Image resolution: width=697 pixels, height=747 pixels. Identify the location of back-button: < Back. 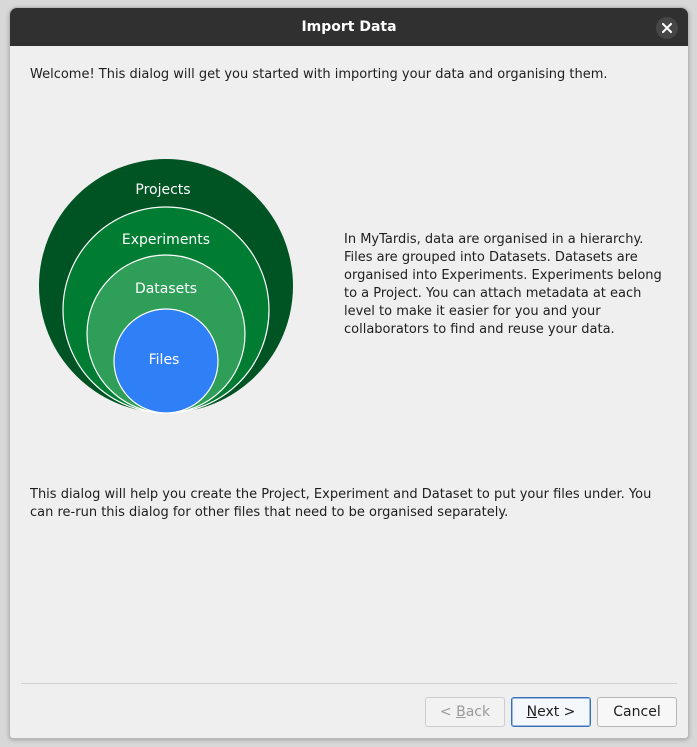
(465, 712).